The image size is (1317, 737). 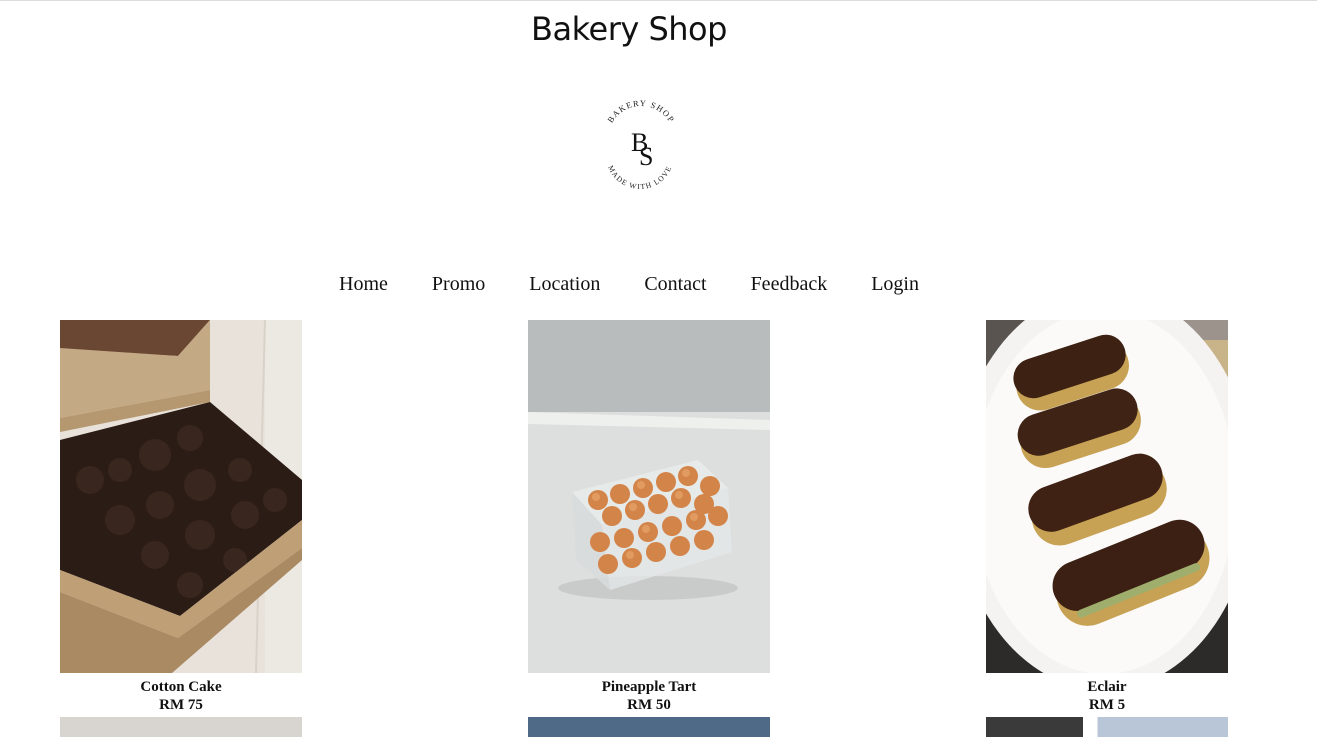 What do you see at coordinates (1107, 496) in the screenshot?
I see `eclair-image` at bounding box center [1107, 496].